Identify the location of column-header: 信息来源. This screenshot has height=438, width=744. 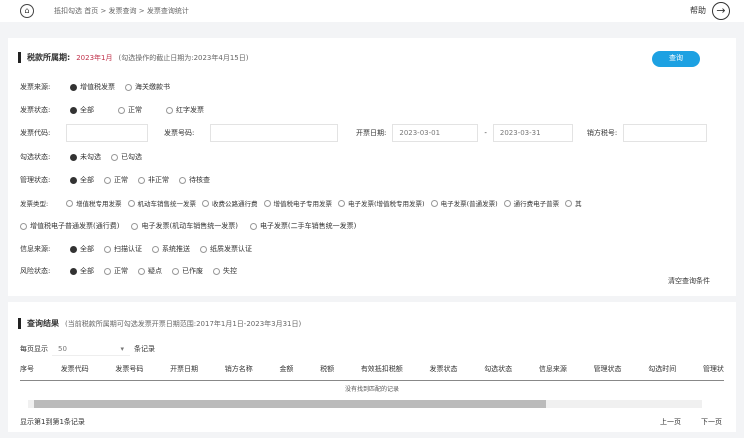
(553, 369).